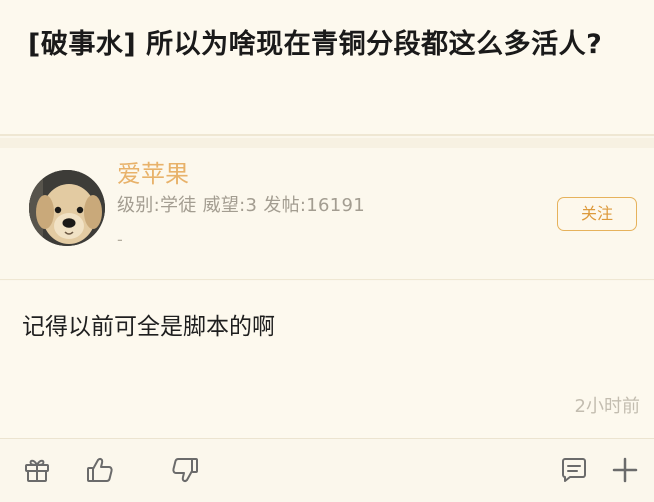 This screenshot has width=654, height=502. Describe the element at coordinates (607, 406) in the screenshot. I see `post-time: 2小时前` at that location.